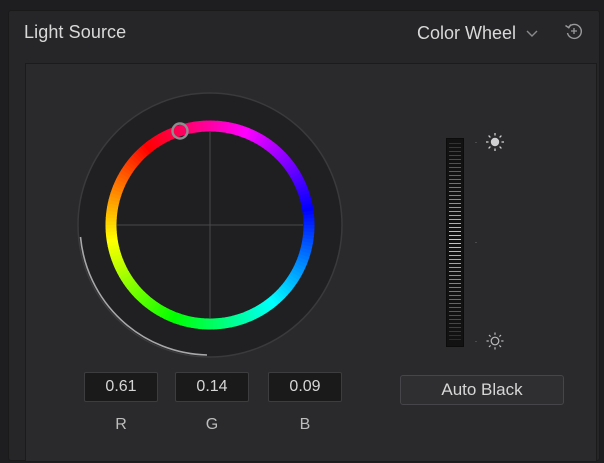  What do you see at coordinates (212, 424) in the screenshot?
I see `g-label: G` at bounding box center [212, 424].